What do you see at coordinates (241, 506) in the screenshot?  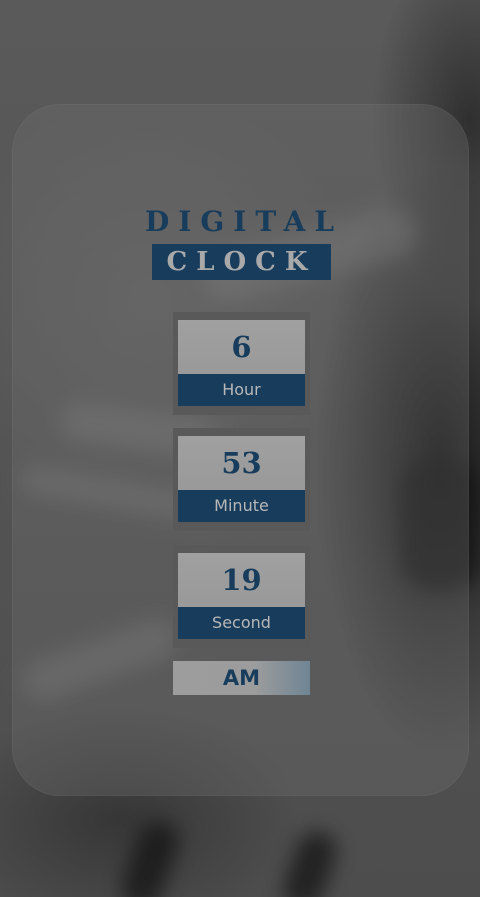 I see `minute-label: Minute` at bounding box center [241, 506].